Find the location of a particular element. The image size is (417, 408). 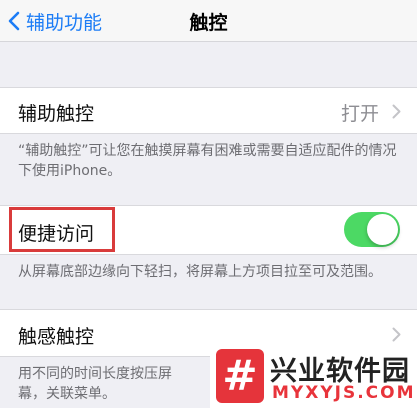

toggle-knob is located at coordinates (382, 229).